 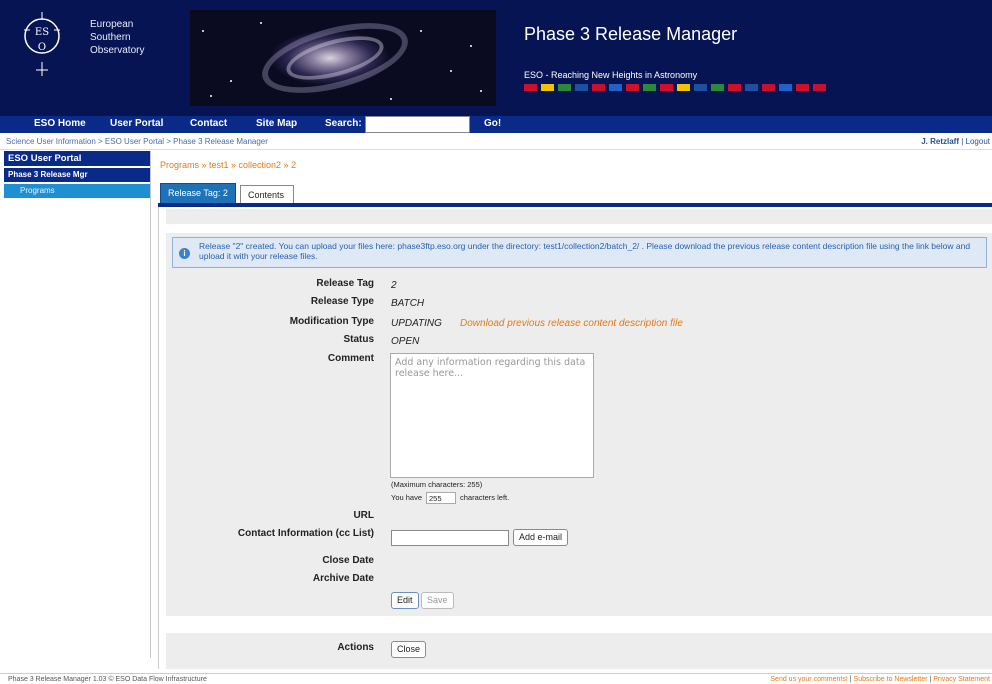 I want to click on slogan: ESO - Reaching New Heights in Astronomy, so click(x=611, y=75).